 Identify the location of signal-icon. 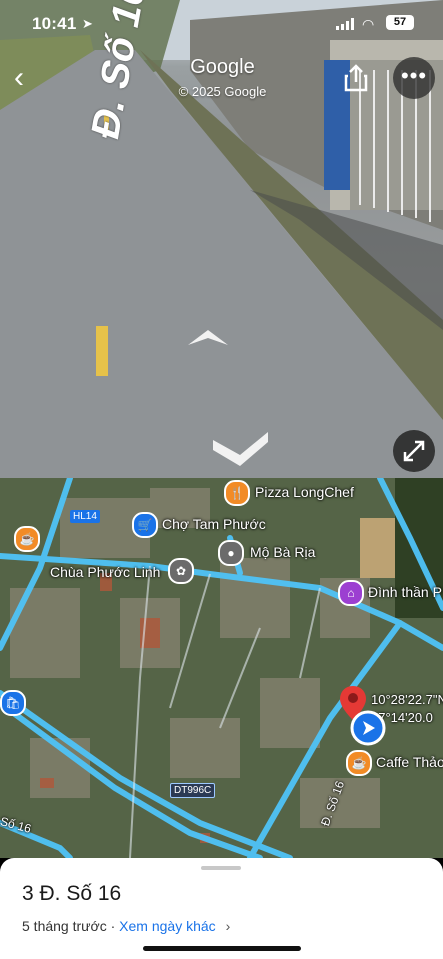
(345, 24).